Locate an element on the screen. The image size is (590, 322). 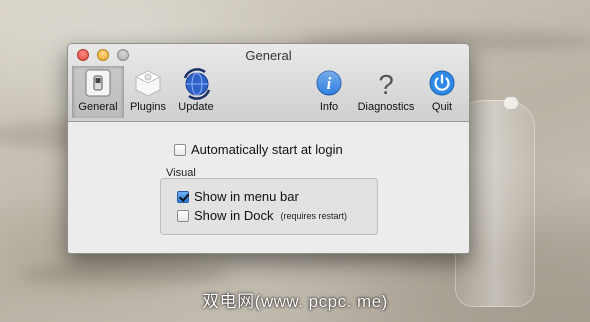
bottle-cap-background is located at coordinates (511, 103).